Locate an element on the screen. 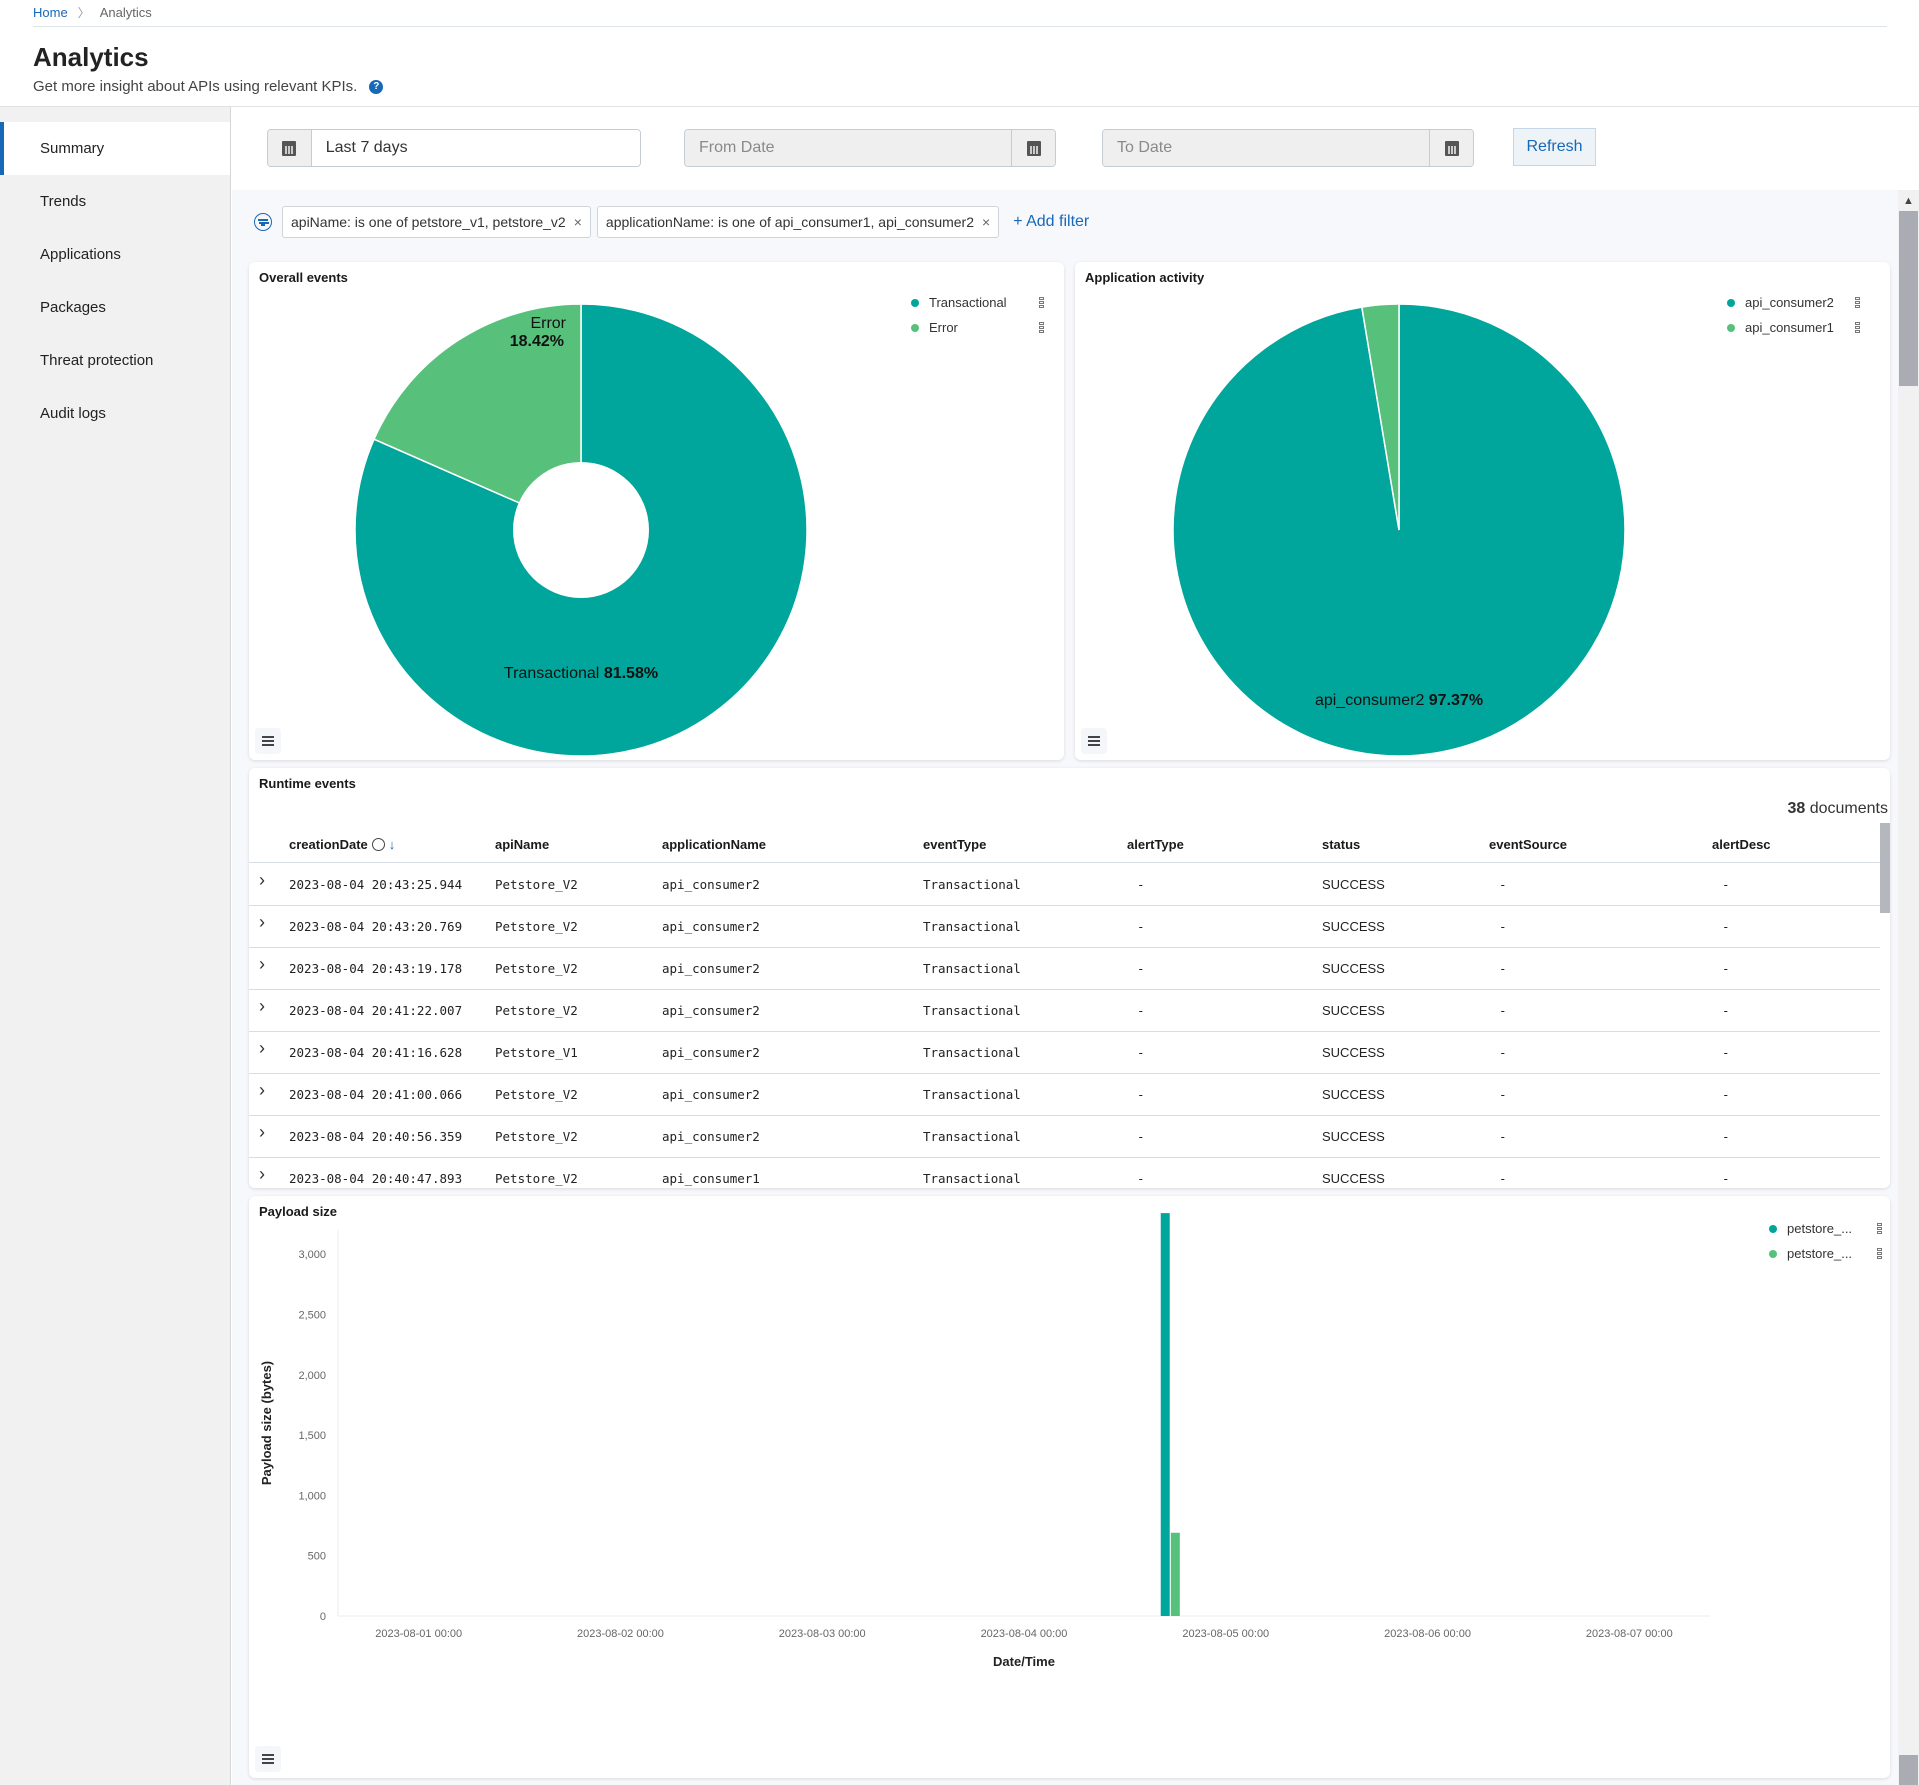 The width and height of the screenshot is (1919, 1785). from-calendar-button is located at coordinates (1033, 148).